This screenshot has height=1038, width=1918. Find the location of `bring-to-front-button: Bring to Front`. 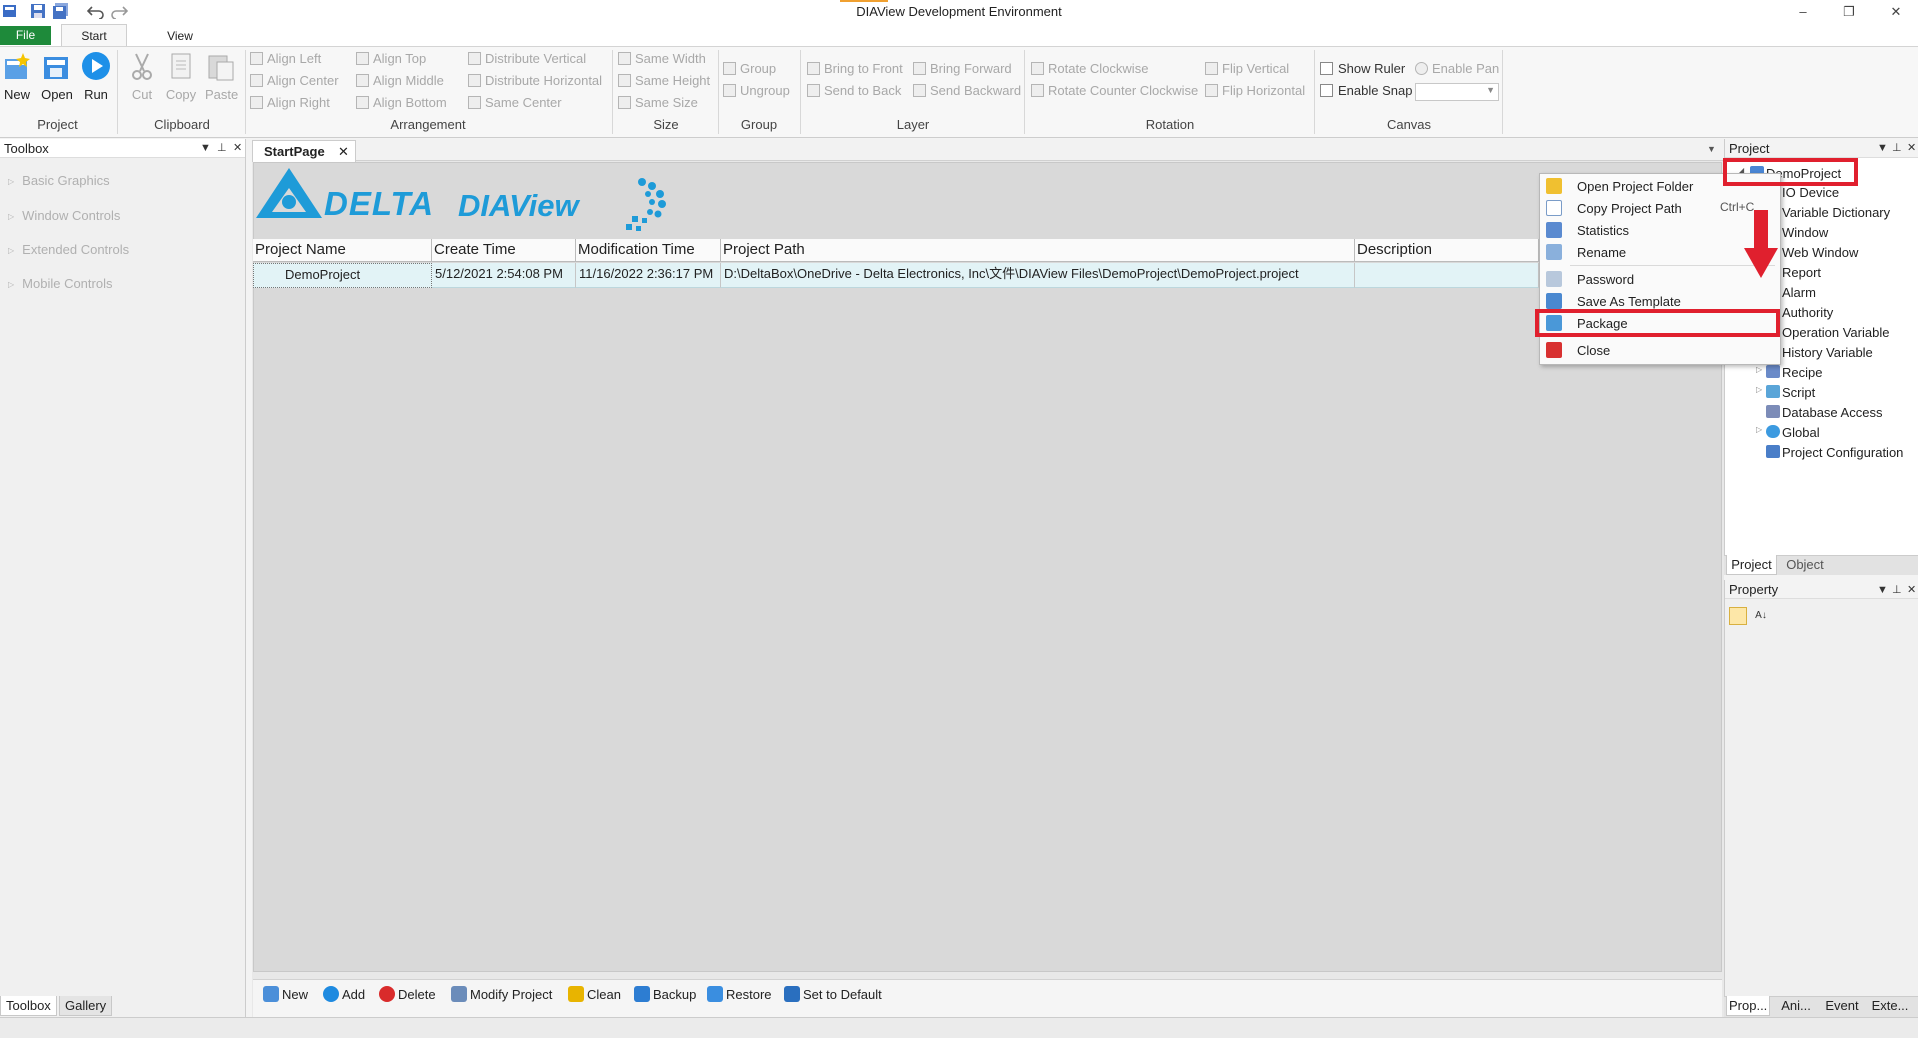

bring-to-front-button: Bring to Front is located at coordinates (855, 69).